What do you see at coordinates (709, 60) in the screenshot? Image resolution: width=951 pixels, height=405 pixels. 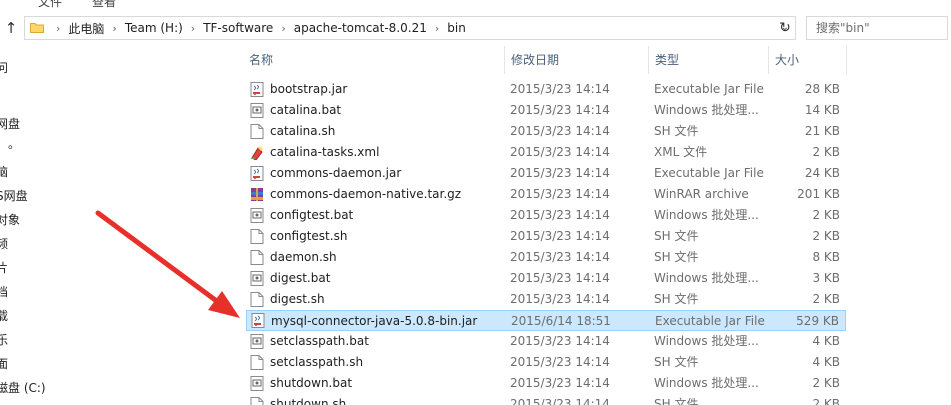 I see `column-header-type: 类型` at bounding box center [709, 60].